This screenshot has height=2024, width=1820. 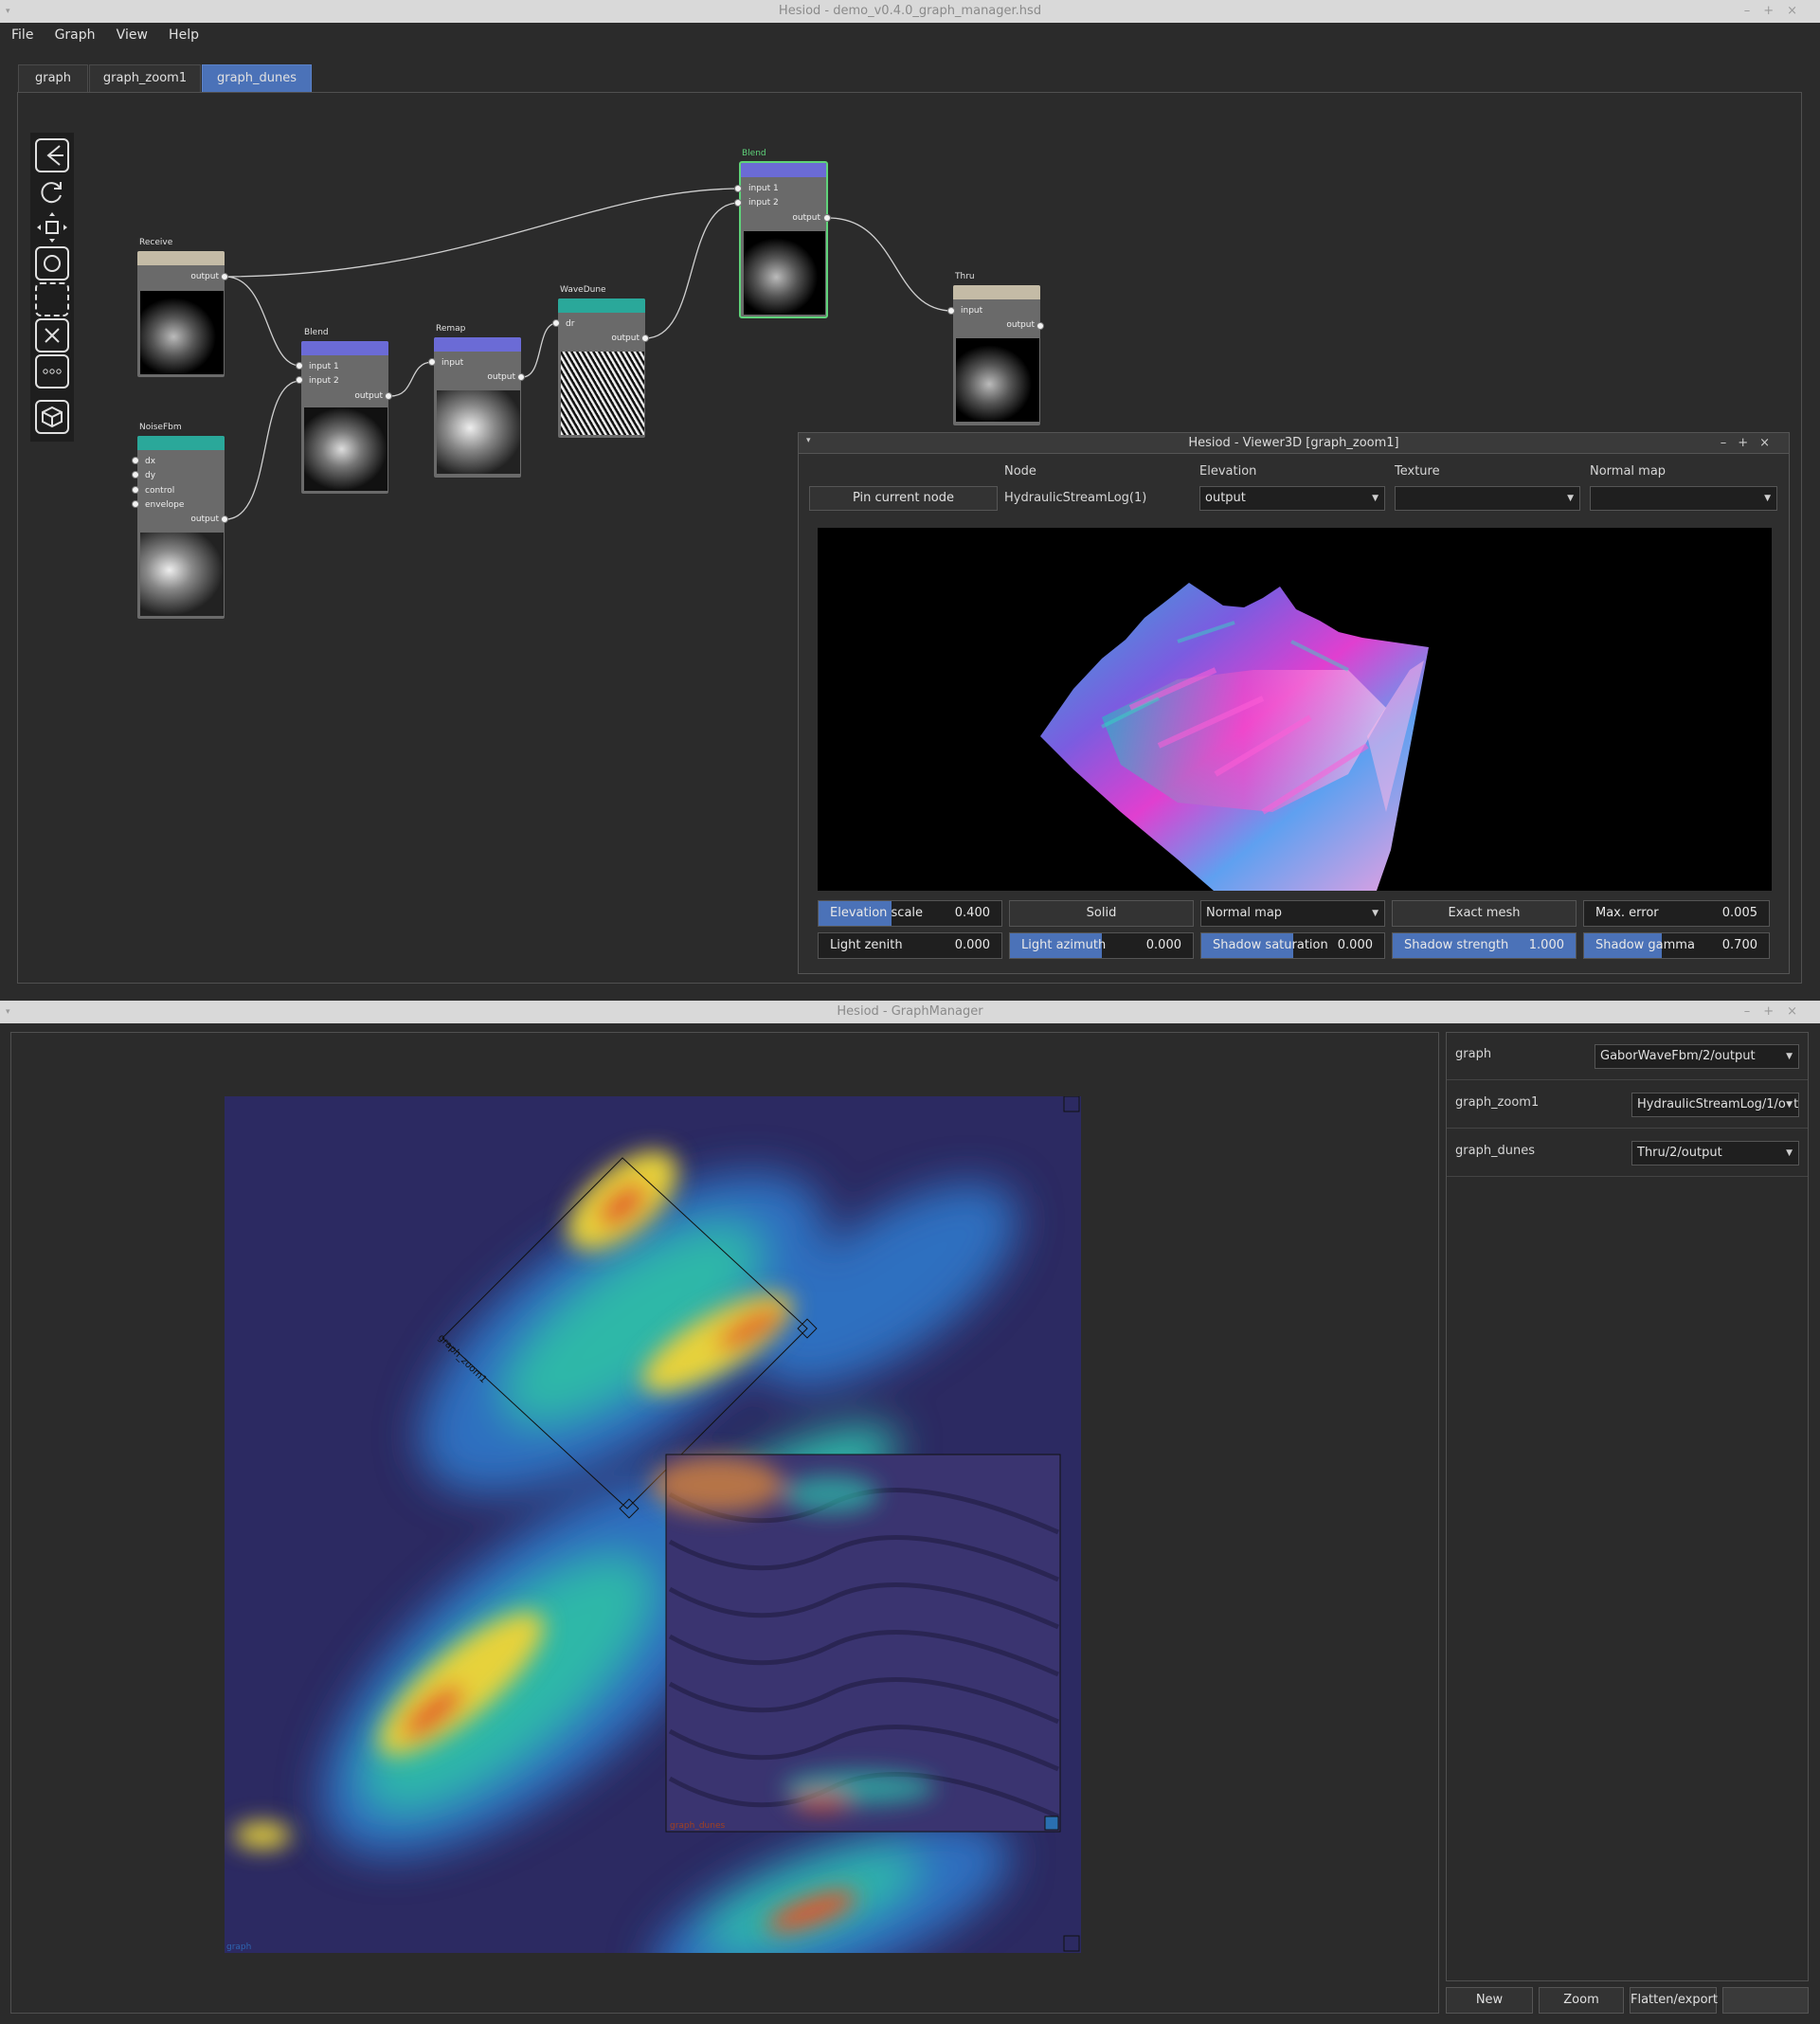 I want to click on node-blend-1: input 1 input 2 output, so click(x=344, y=417).